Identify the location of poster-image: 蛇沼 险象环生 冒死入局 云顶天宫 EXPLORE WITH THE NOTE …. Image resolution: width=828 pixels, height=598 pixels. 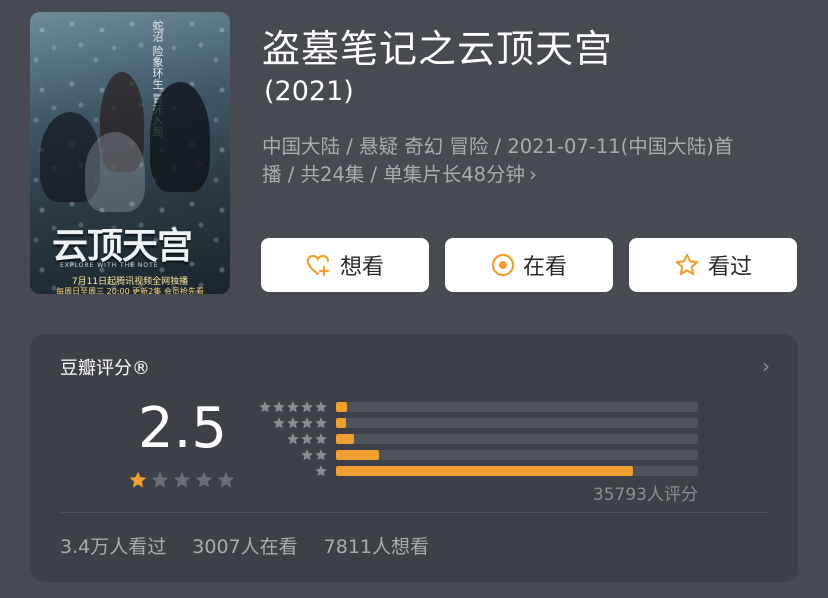
(130, 153).